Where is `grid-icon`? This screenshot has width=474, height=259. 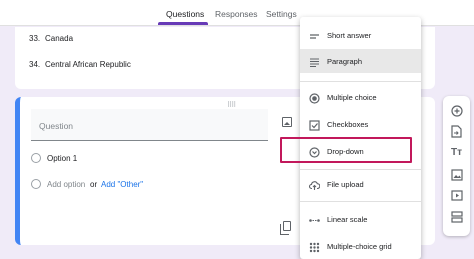 grid-icon is located at coordinates (314, 246).